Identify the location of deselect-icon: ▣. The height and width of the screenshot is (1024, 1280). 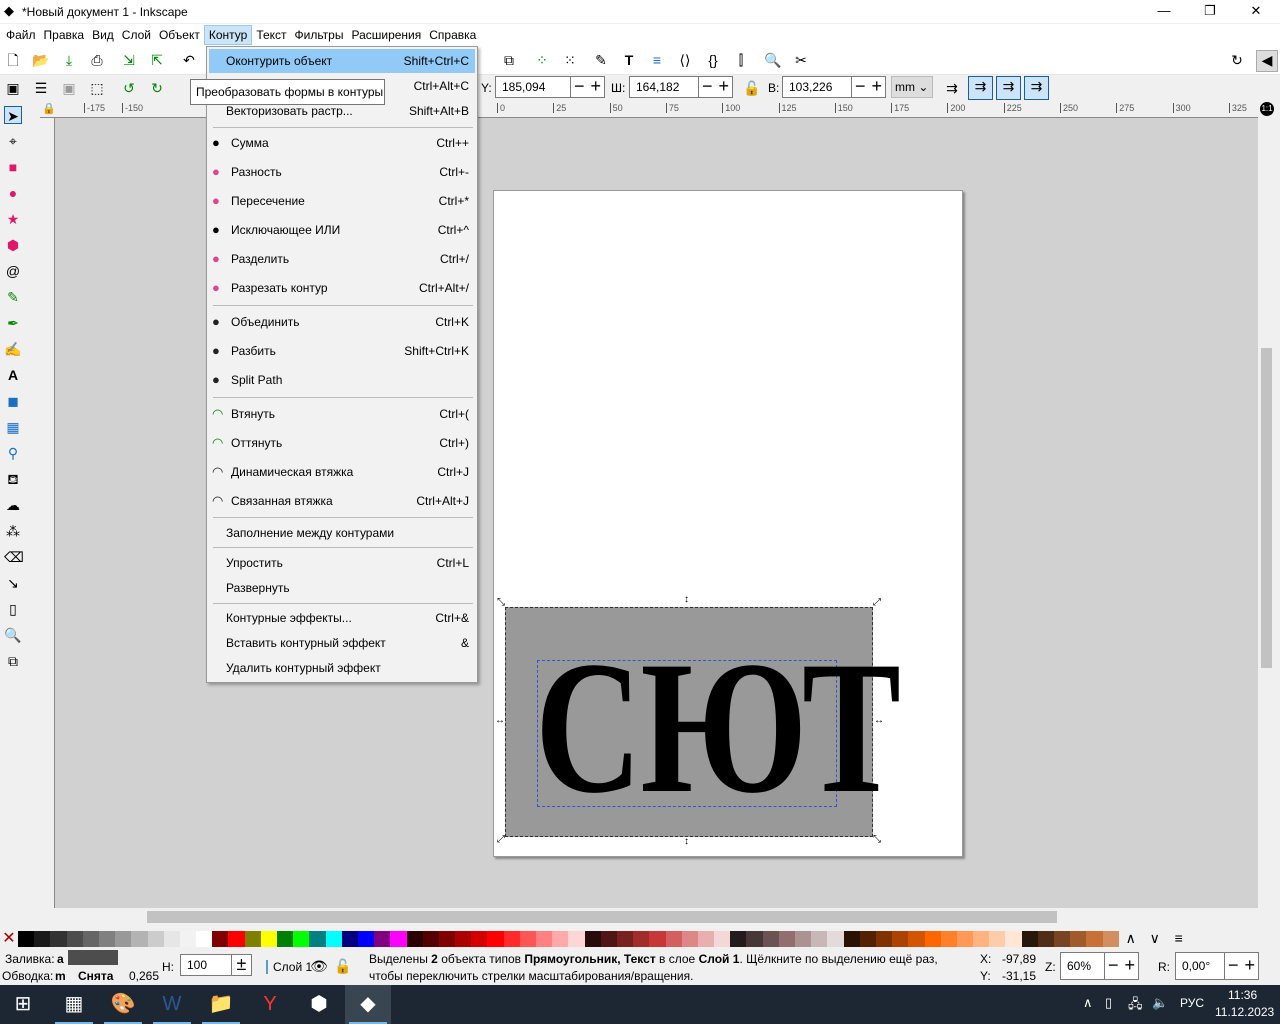
(69, 88).